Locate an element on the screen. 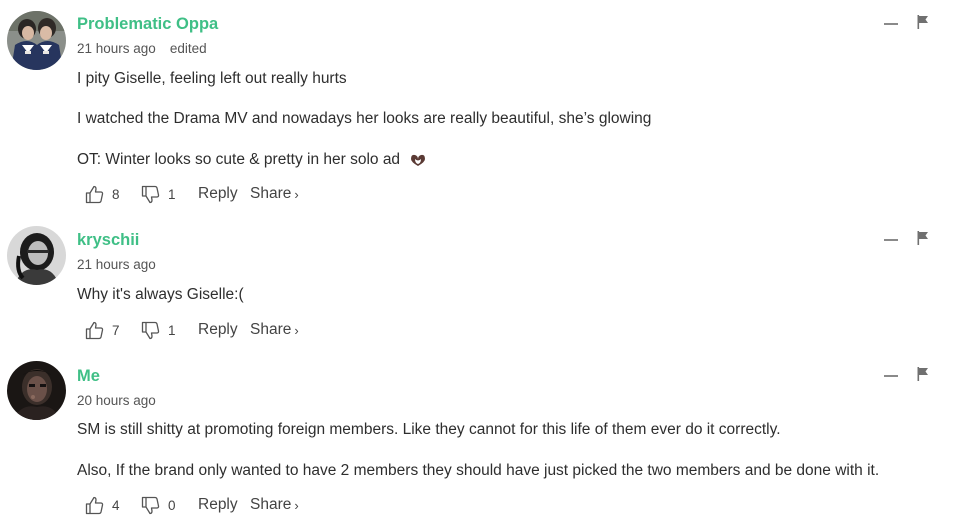 The image size is (959, 521). author-name: Me is located at coordinates (88, 376).